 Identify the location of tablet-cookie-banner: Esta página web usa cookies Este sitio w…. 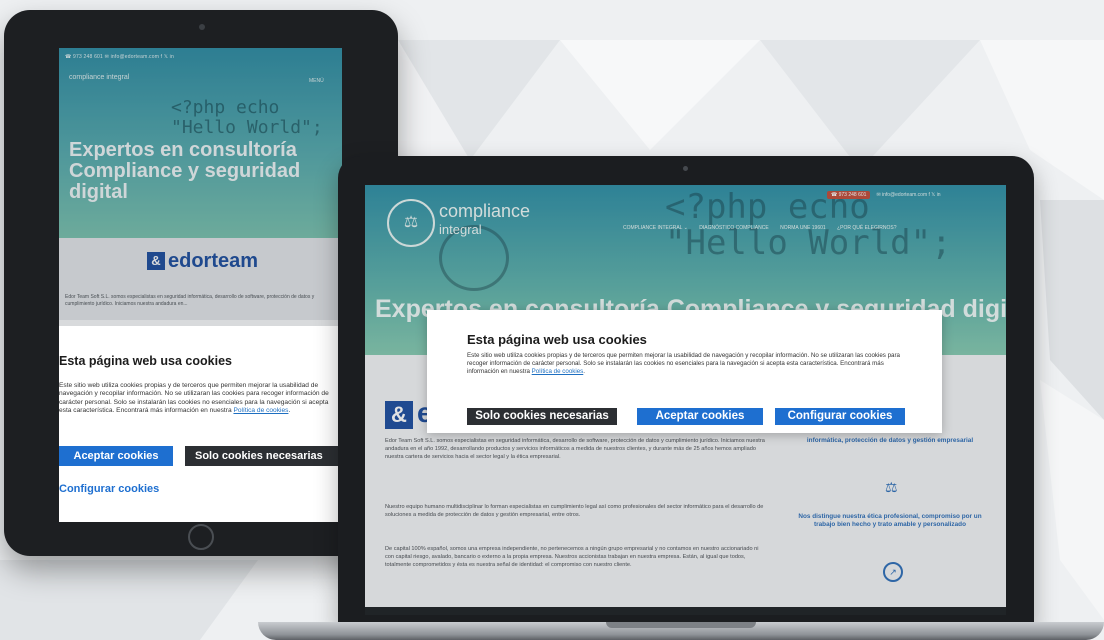
(200, 424).